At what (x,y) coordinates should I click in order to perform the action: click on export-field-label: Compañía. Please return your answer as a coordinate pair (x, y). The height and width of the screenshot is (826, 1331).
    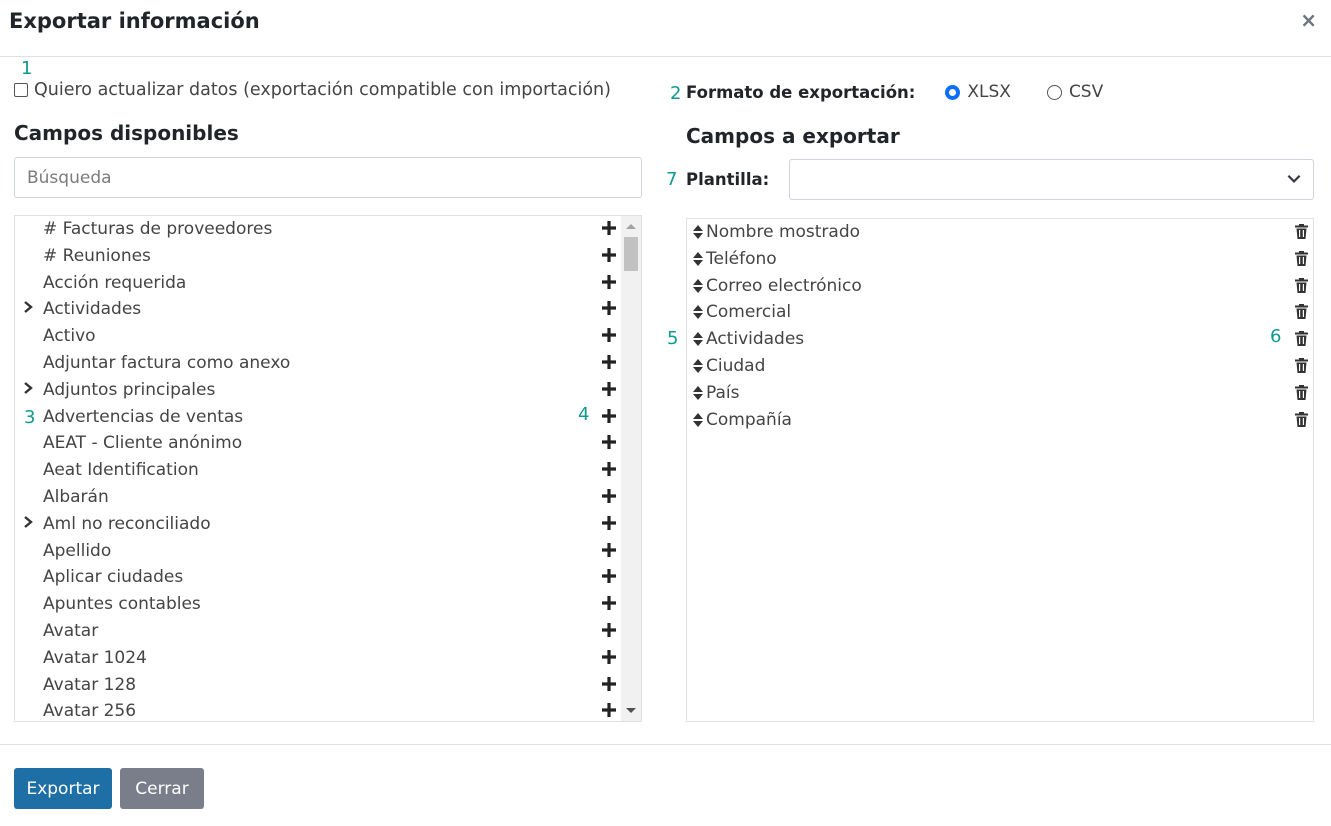
    Looking at the image, I should click on (749, 419).